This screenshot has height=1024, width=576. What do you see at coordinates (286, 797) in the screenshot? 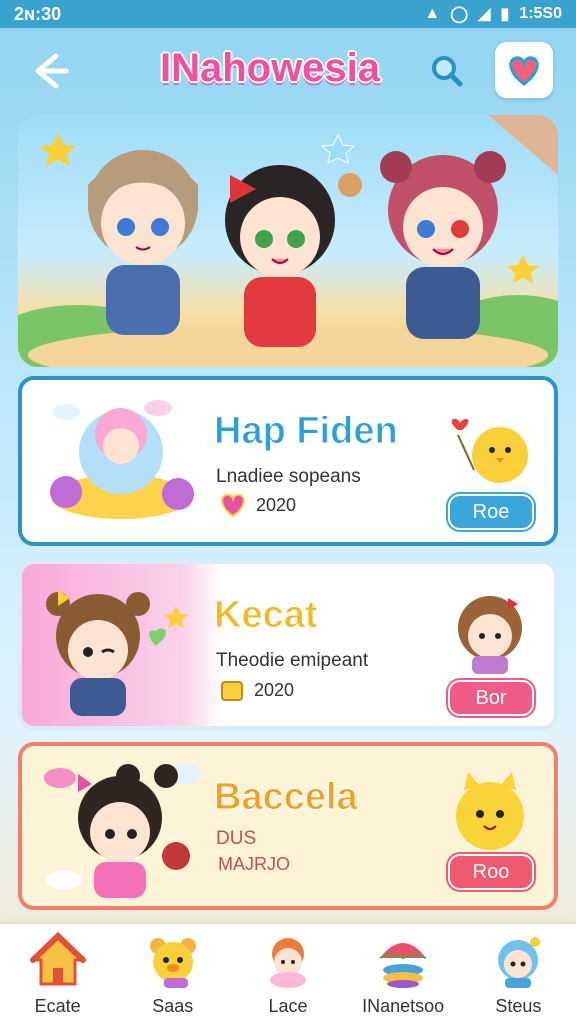
I see `card-title: Baccela` at bounding box center [286, 797].